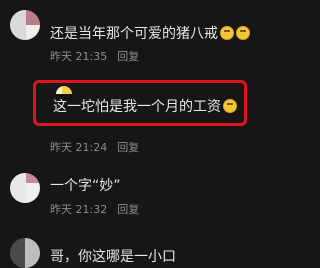  I want to click on highlight-box, so click(140, 103).